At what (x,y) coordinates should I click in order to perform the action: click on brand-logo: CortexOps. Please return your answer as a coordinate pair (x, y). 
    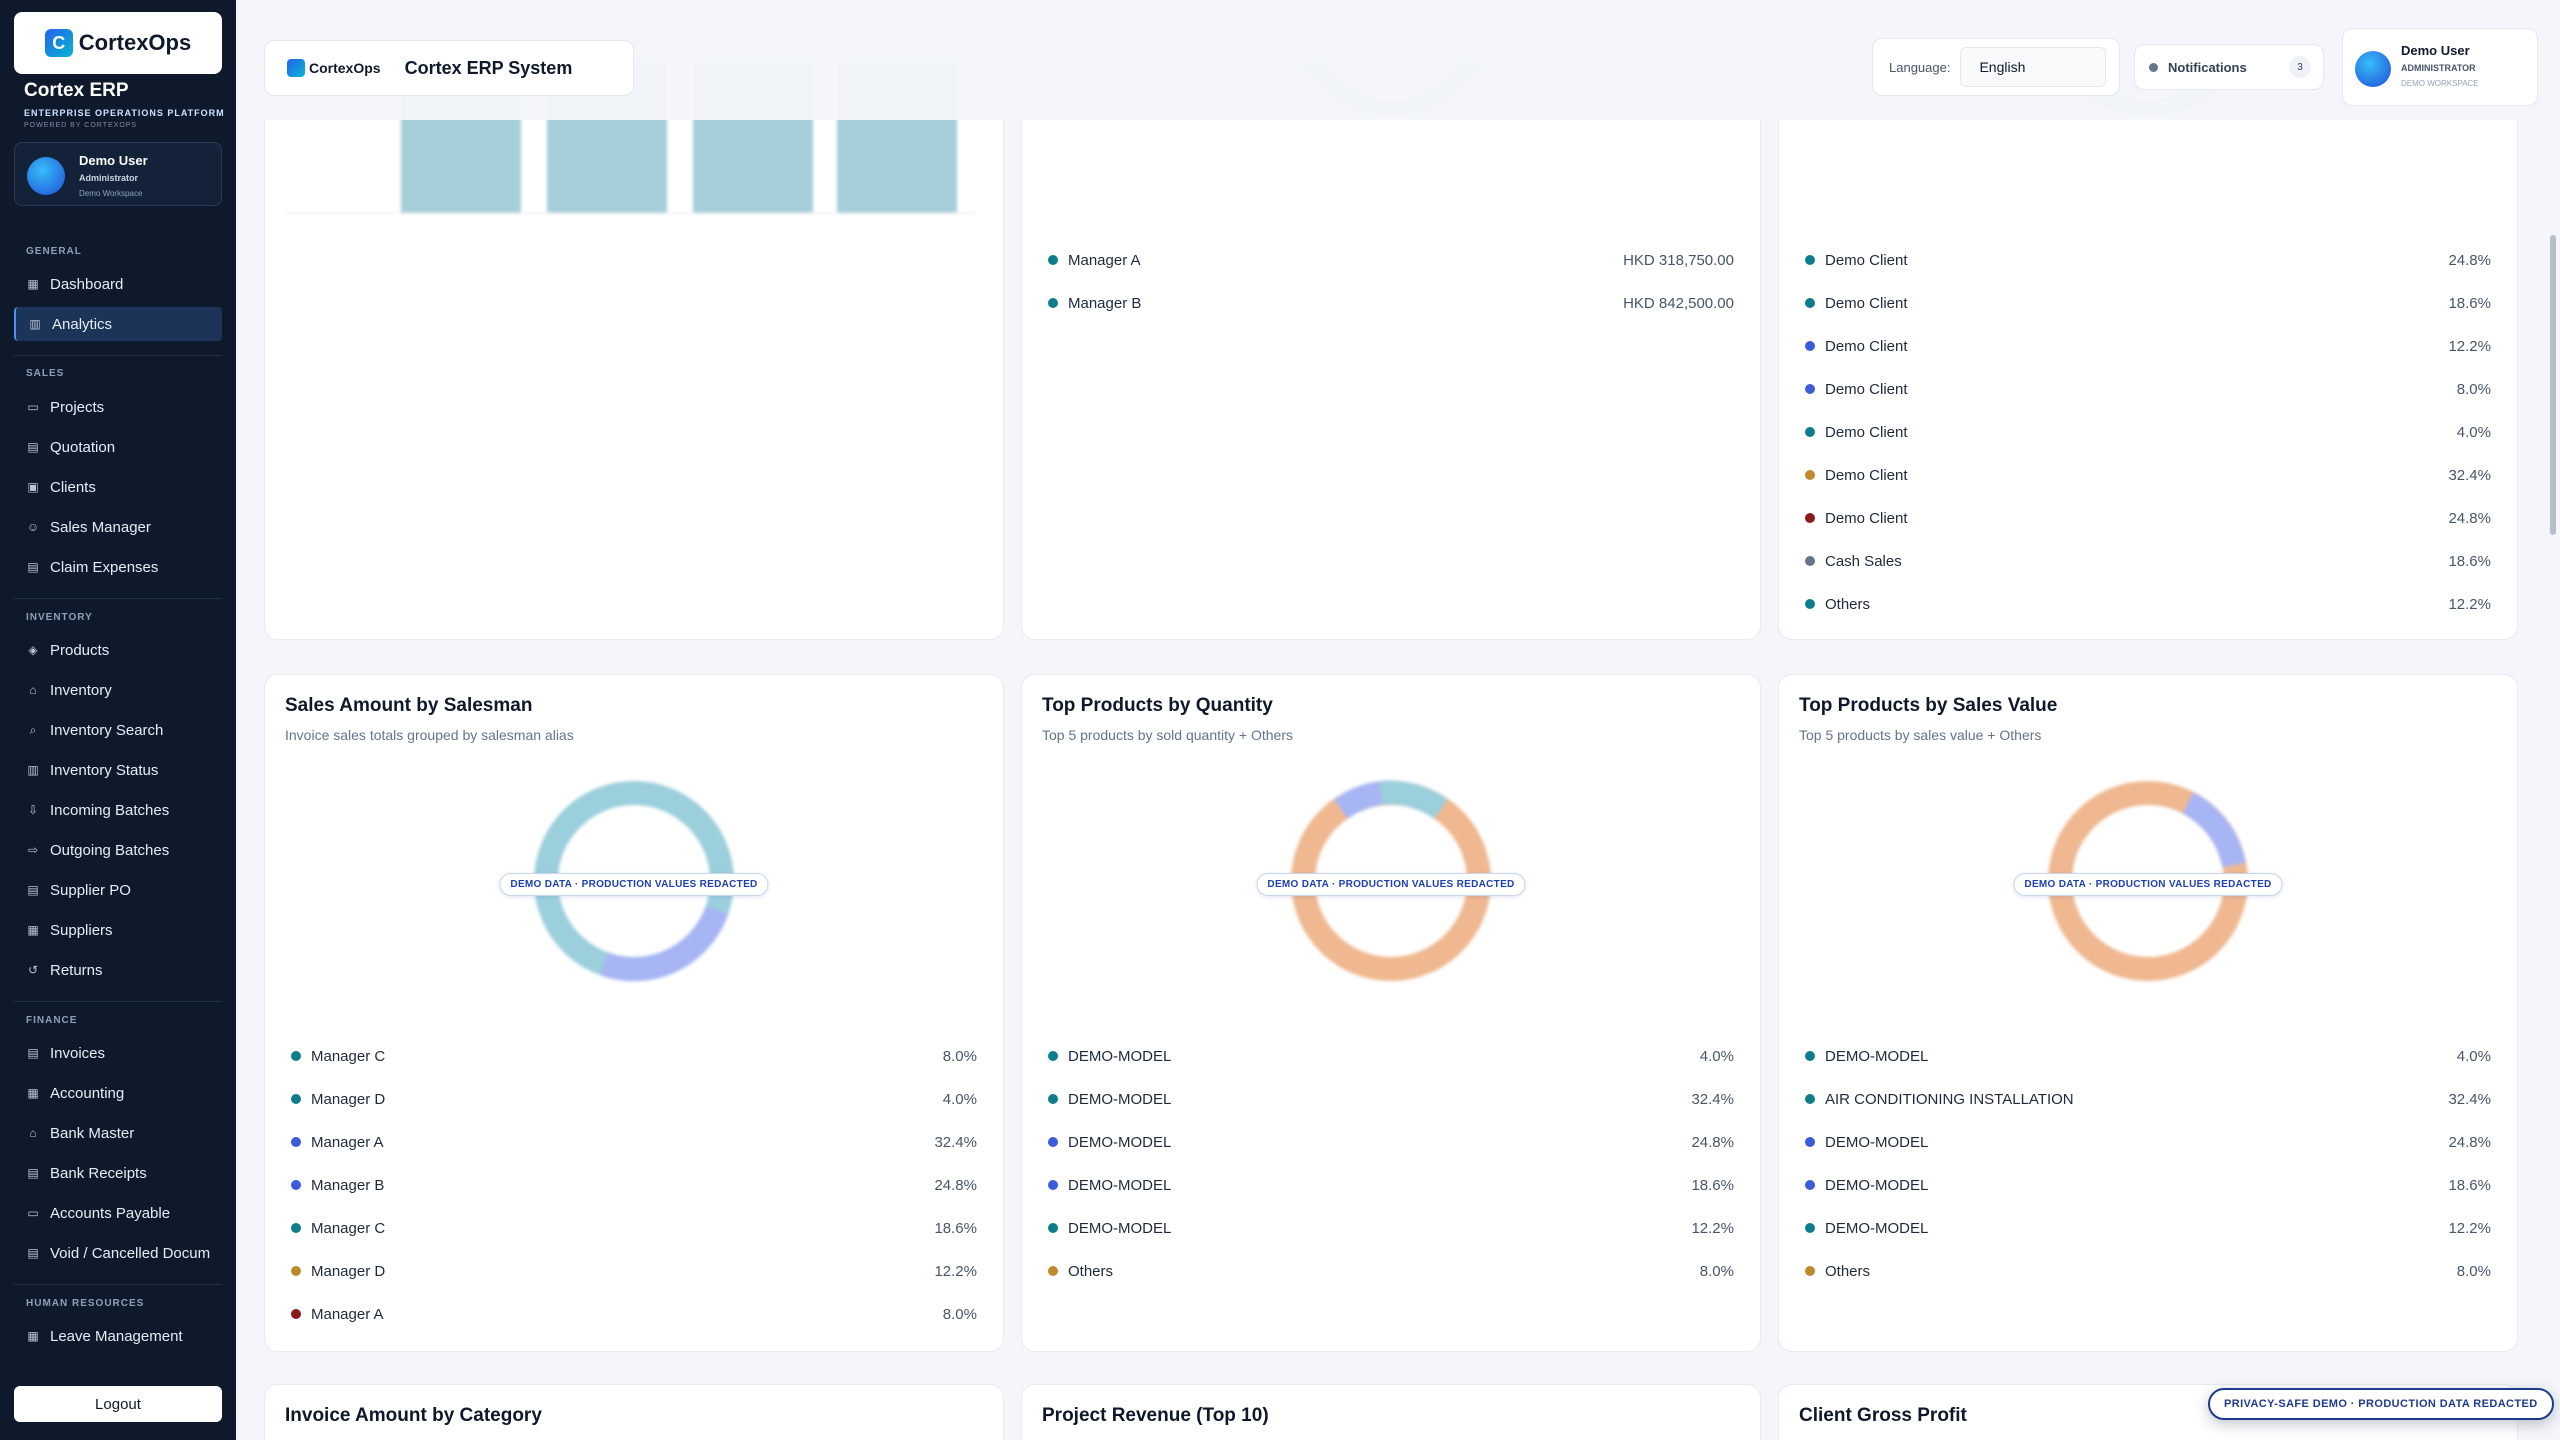
    Looking at the image, I should click on (334, 68).